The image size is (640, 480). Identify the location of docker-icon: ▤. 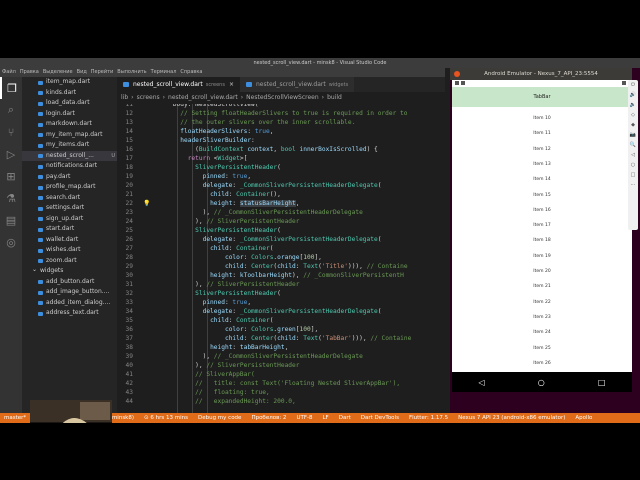
(11, 220).